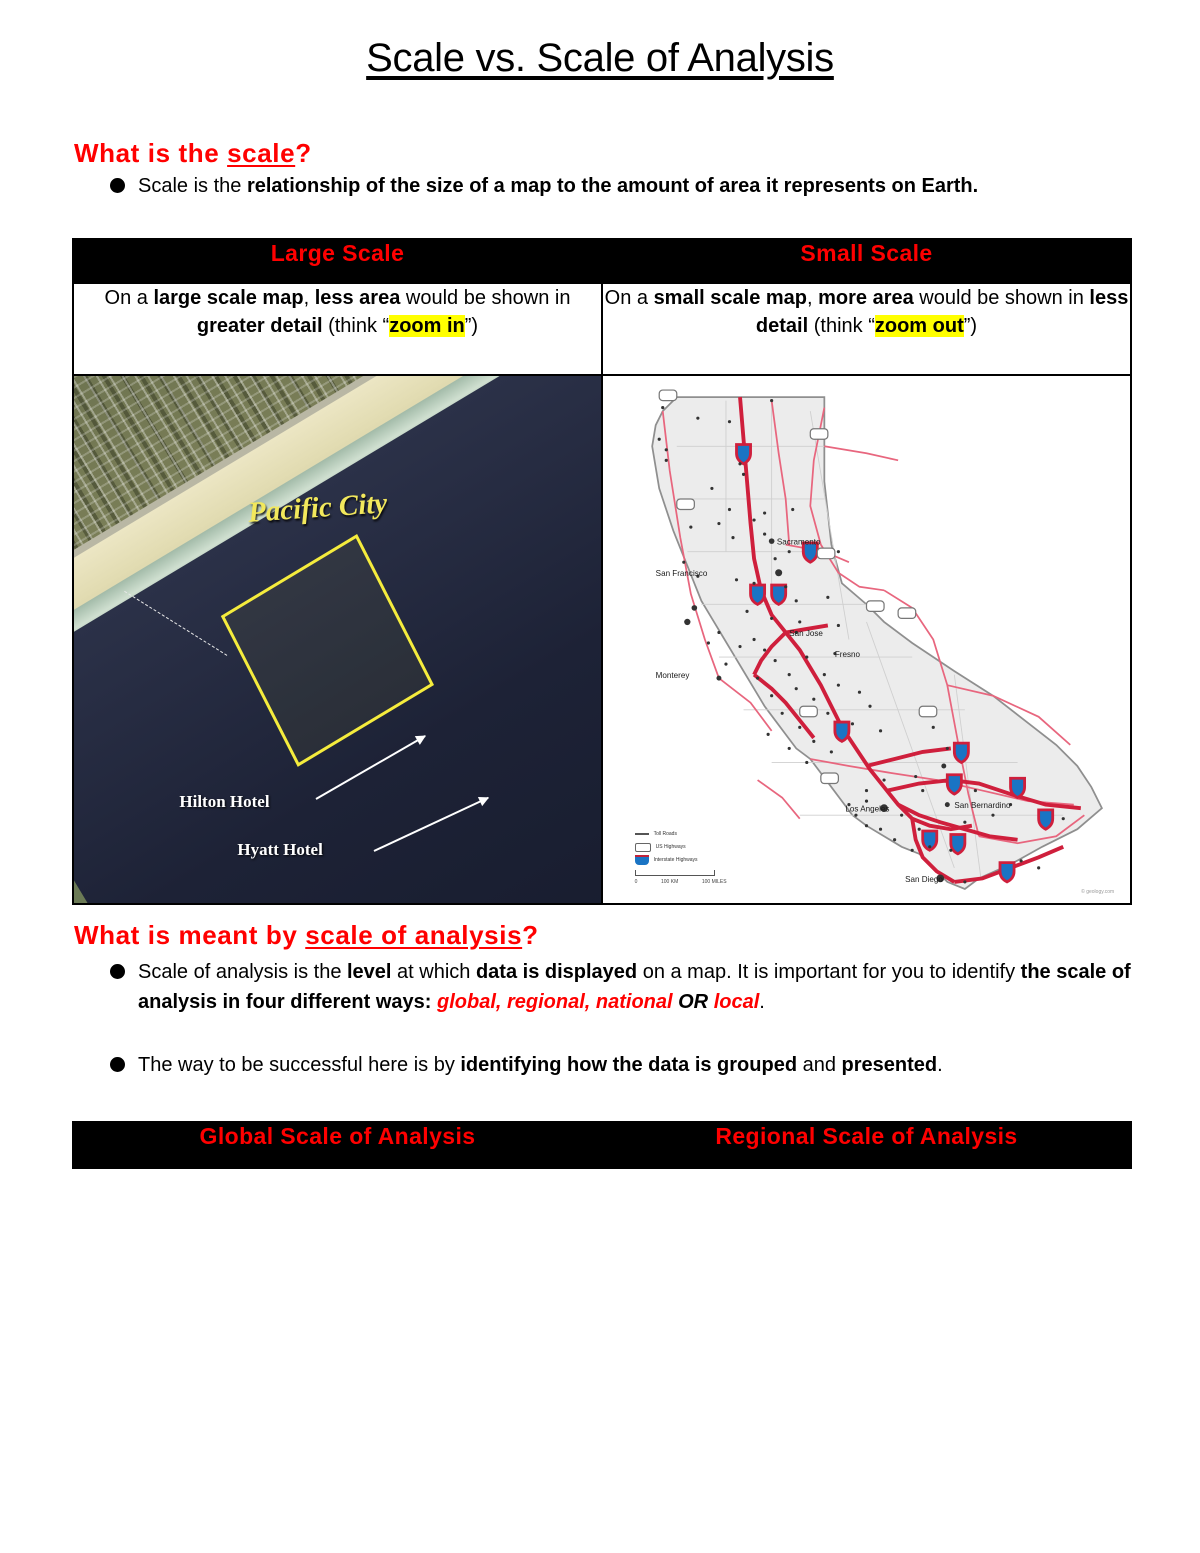 Image resolution: width=1200 pixels, height=1553 pixels. Describe the element at coordinates (799, 542) in the screenshot. I see `svg-text: Sacramento` at that location.